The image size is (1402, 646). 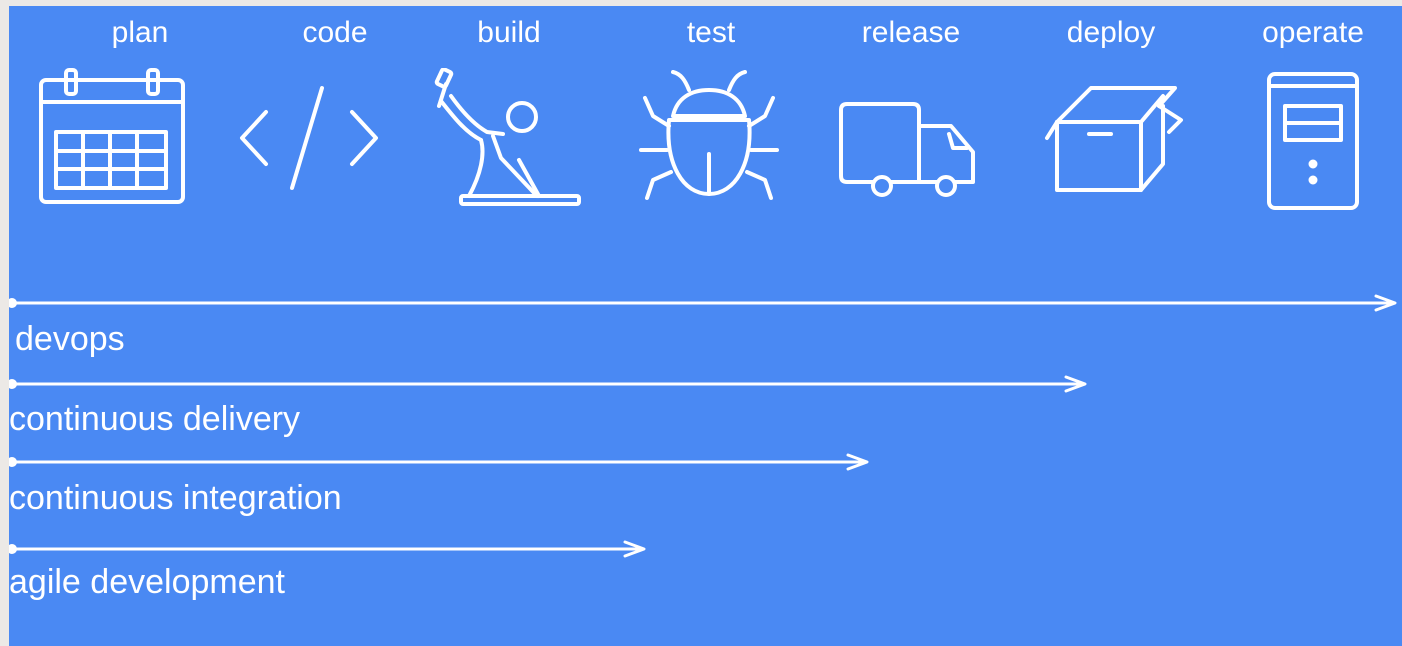 I want to click on agile-development-span-arrow, so click(x=328, y=549).